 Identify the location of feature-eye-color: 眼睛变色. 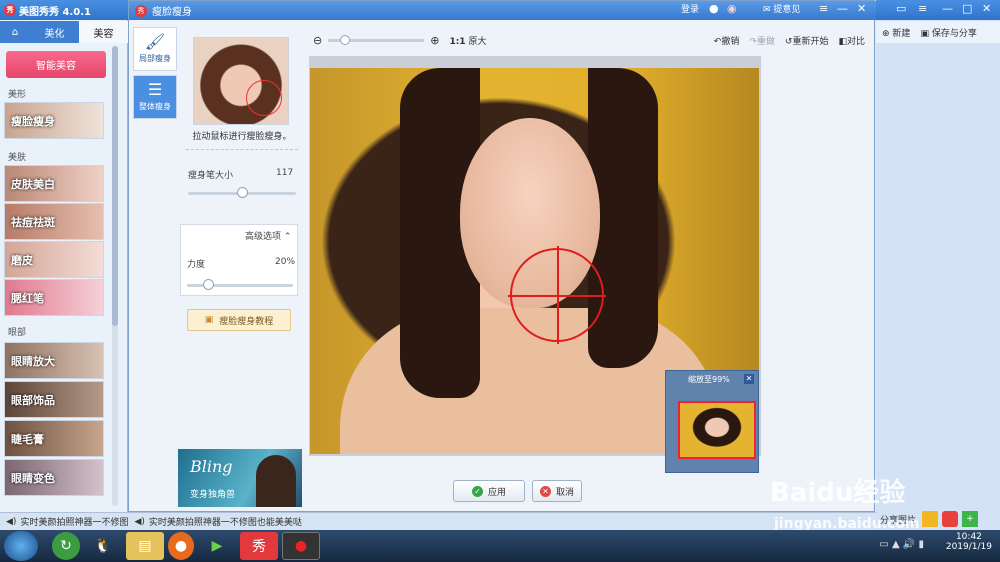
(54, 477).